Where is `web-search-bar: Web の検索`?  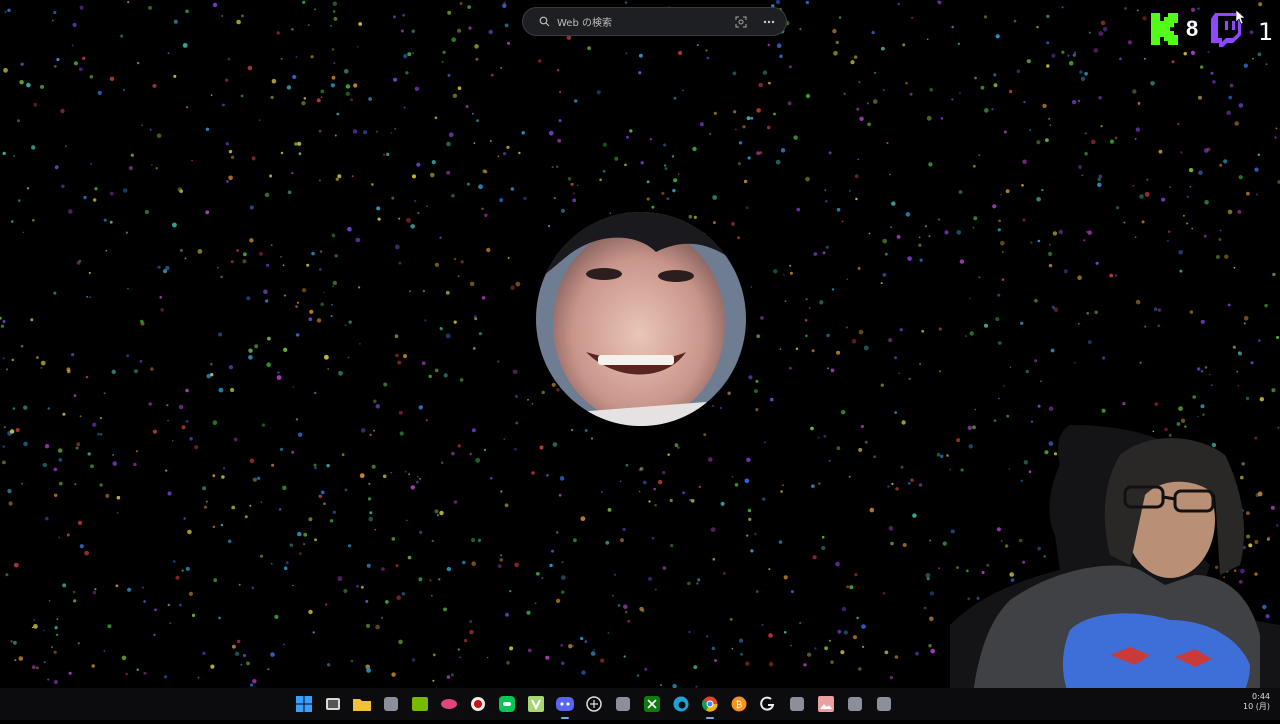 web-search-bar: Web の検索 is located at coordinates (654, 21).